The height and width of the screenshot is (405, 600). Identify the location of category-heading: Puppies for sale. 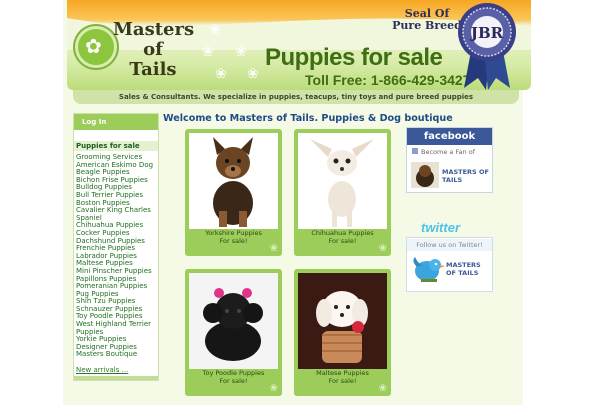
(116, 146).